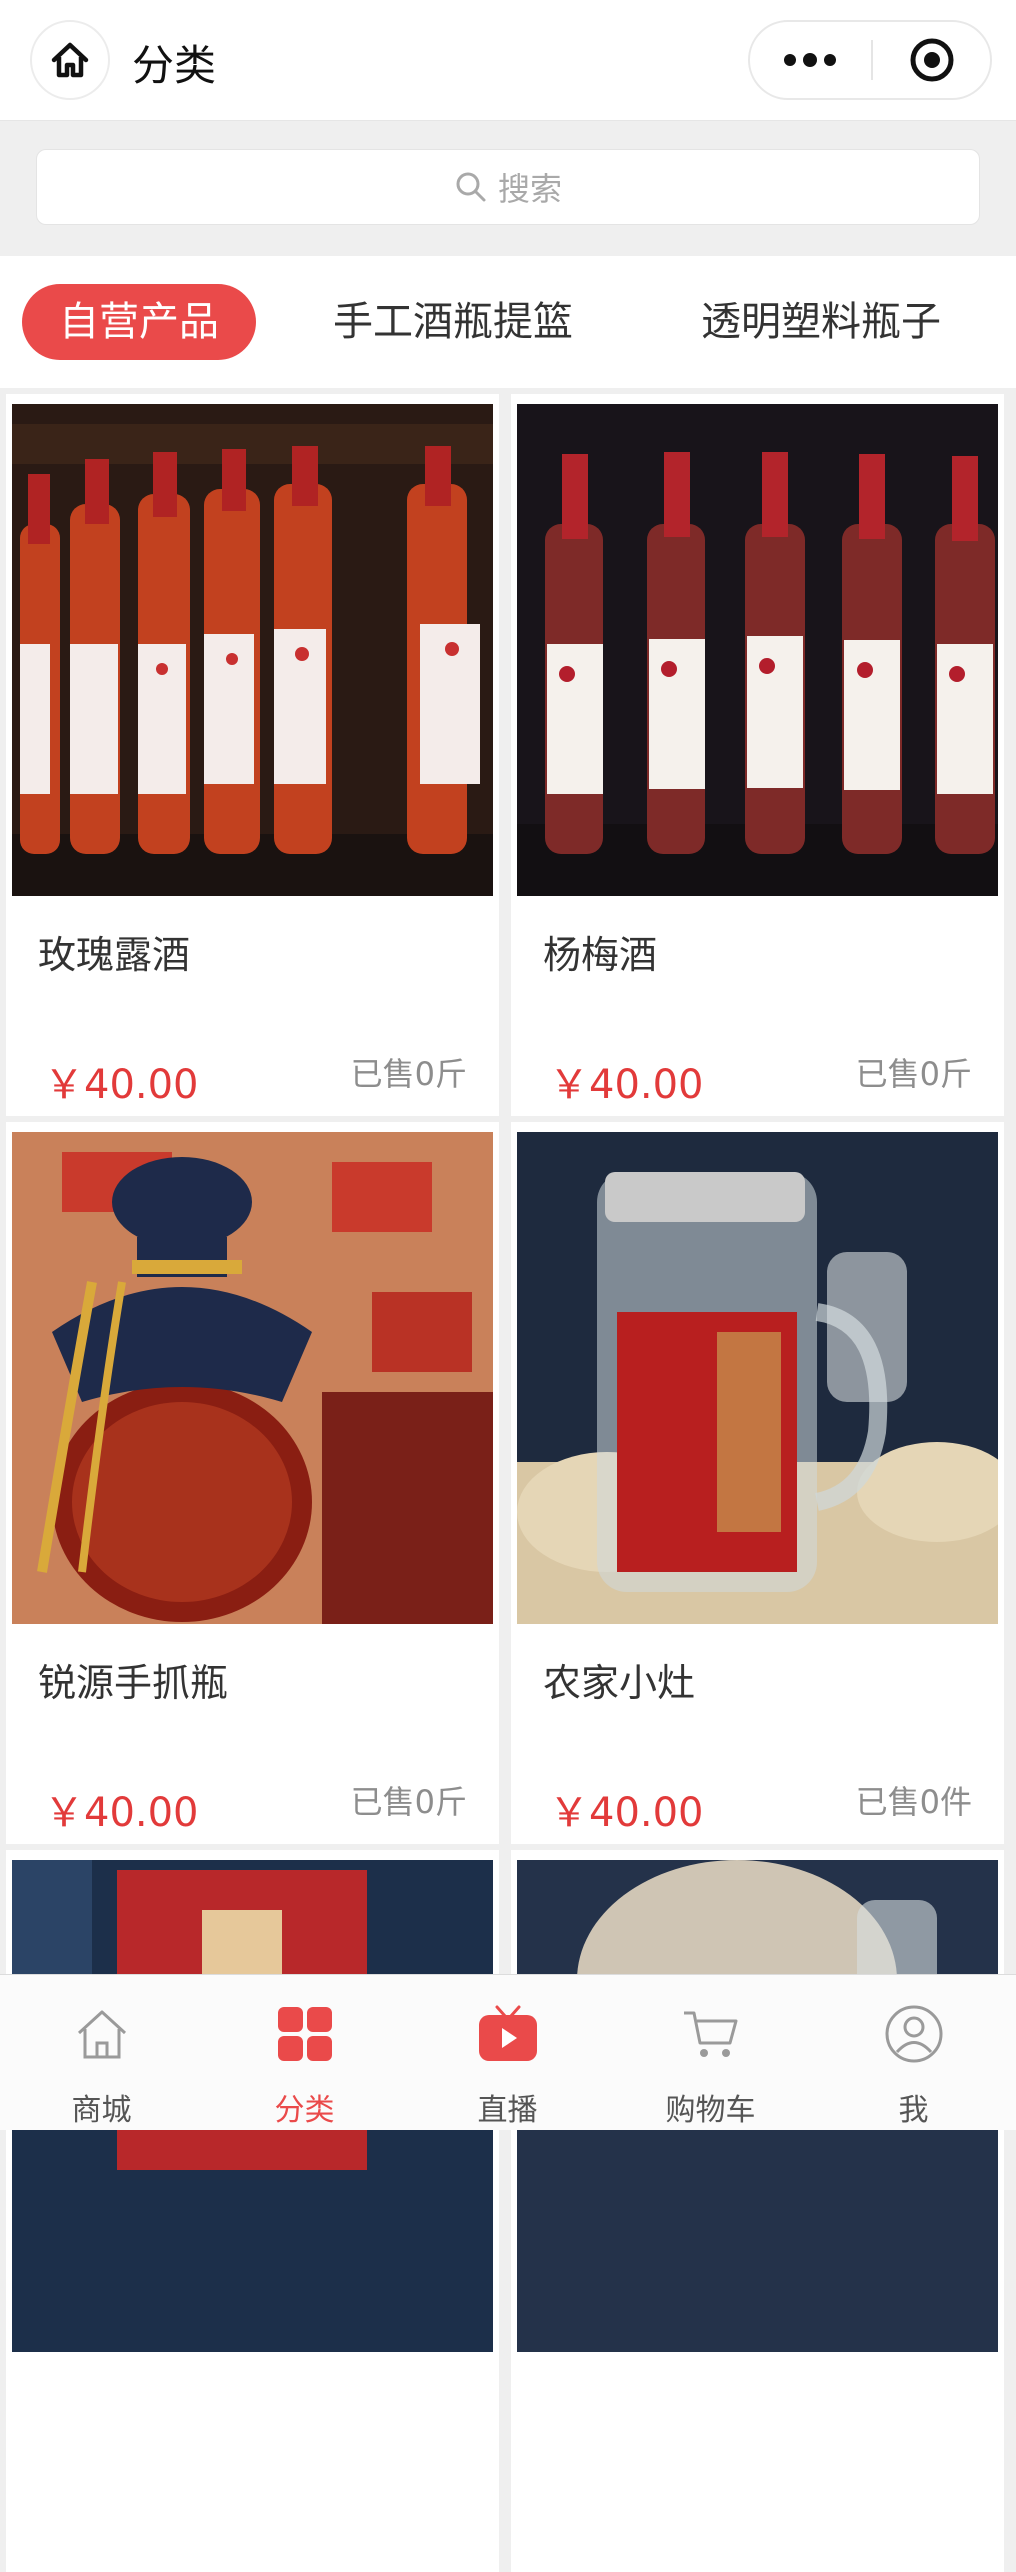 This screenshot has width=1016, height=2572. I want to click on tabbar-item-me: 我, so click(913, 2052).